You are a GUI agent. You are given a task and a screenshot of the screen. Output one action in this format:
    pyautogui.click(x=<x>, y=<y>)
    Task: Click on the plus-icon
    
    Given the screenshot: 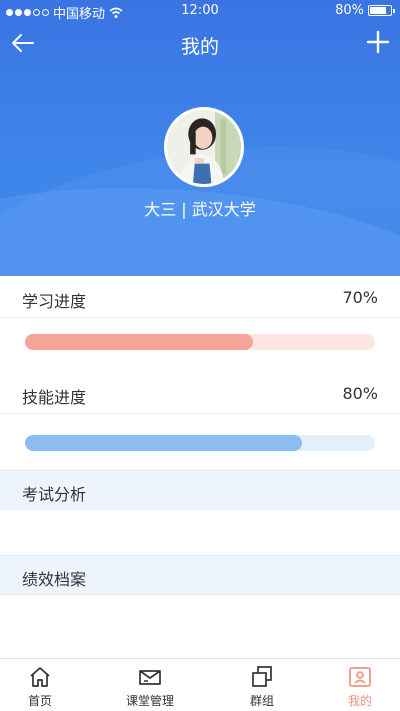 What is the action you would take?
    pyautogui.click(x=378, y=42)
    